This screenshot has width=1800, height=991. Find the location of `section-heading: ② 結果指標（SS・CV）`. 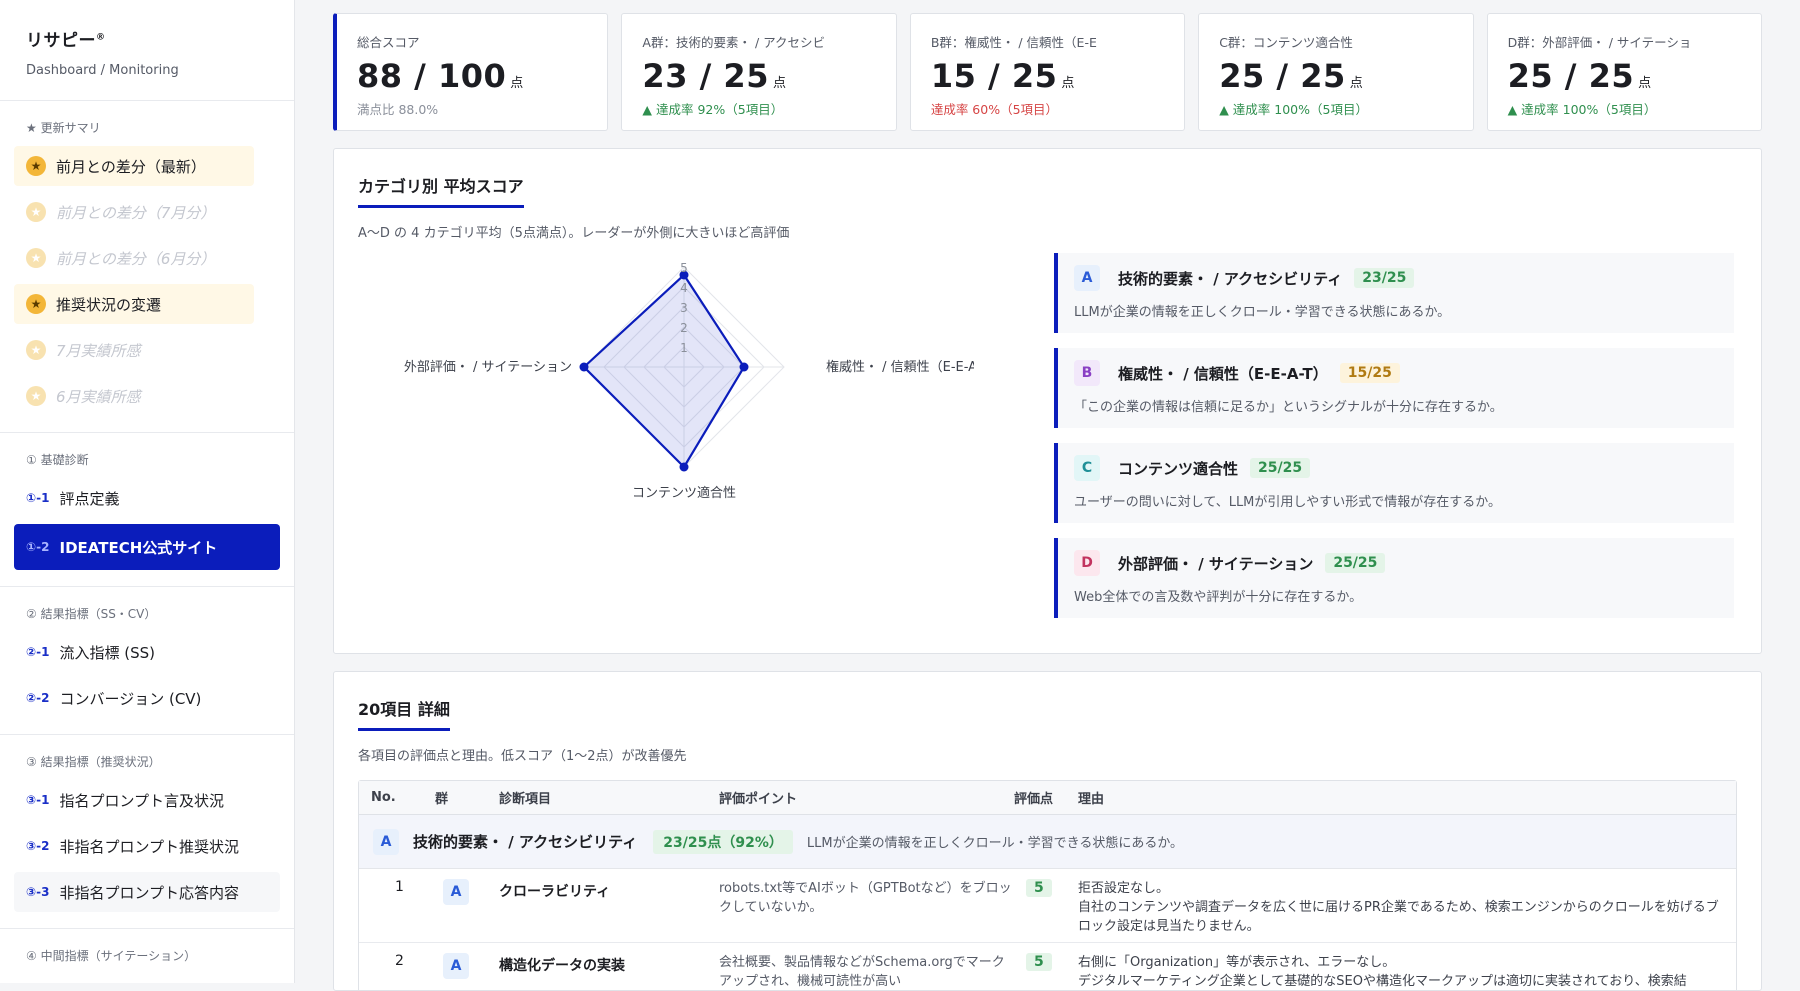

section-heading: ② 結果指標（SS・CV） is located at coordinates (91, 614).